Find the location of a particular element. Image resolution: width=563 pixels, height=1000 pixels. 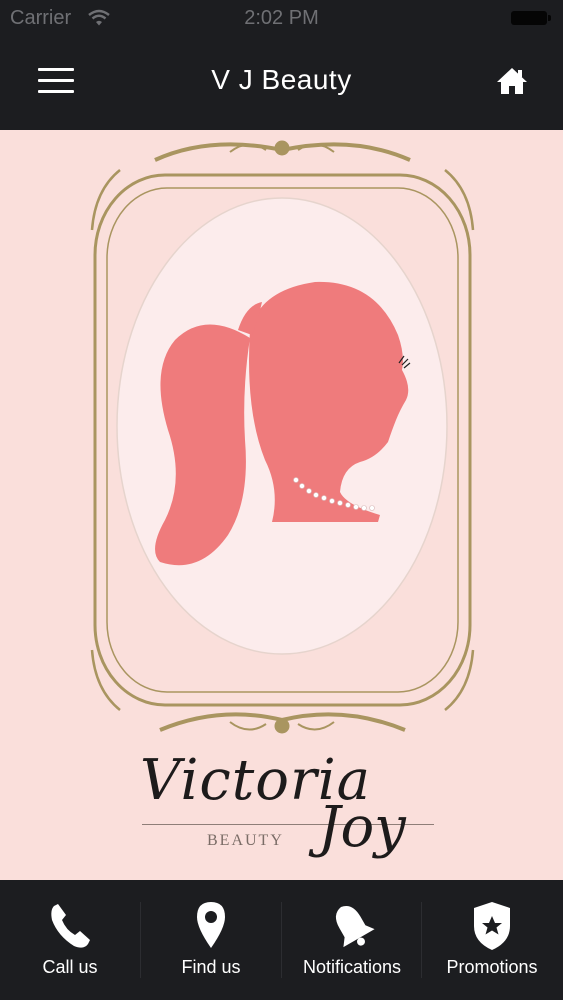

tab-call-us: Call us is located at coordinates (70, 940).